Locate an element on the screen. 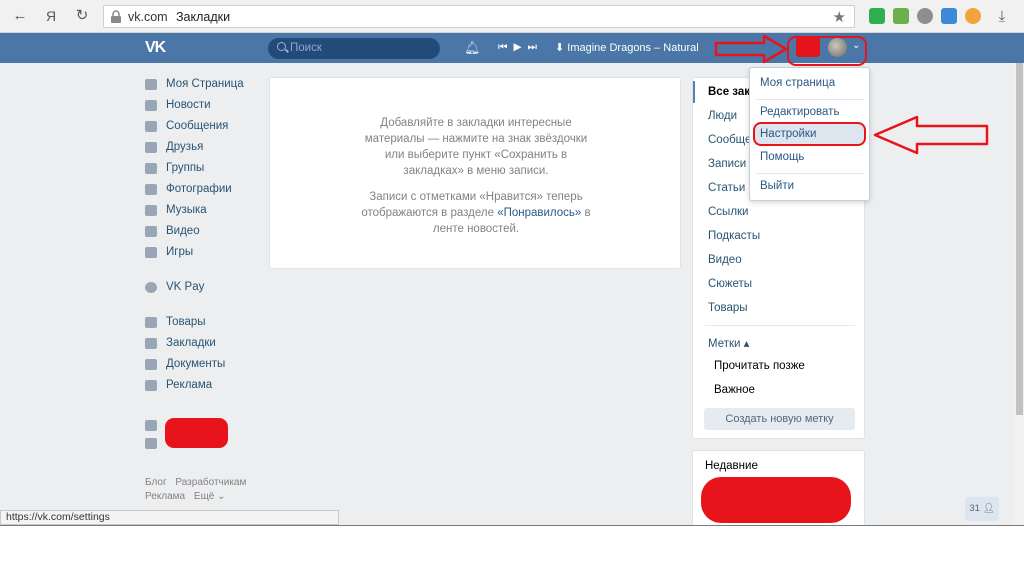  next-track-icon: ⏭︎ is located at coordinates (532, 47).